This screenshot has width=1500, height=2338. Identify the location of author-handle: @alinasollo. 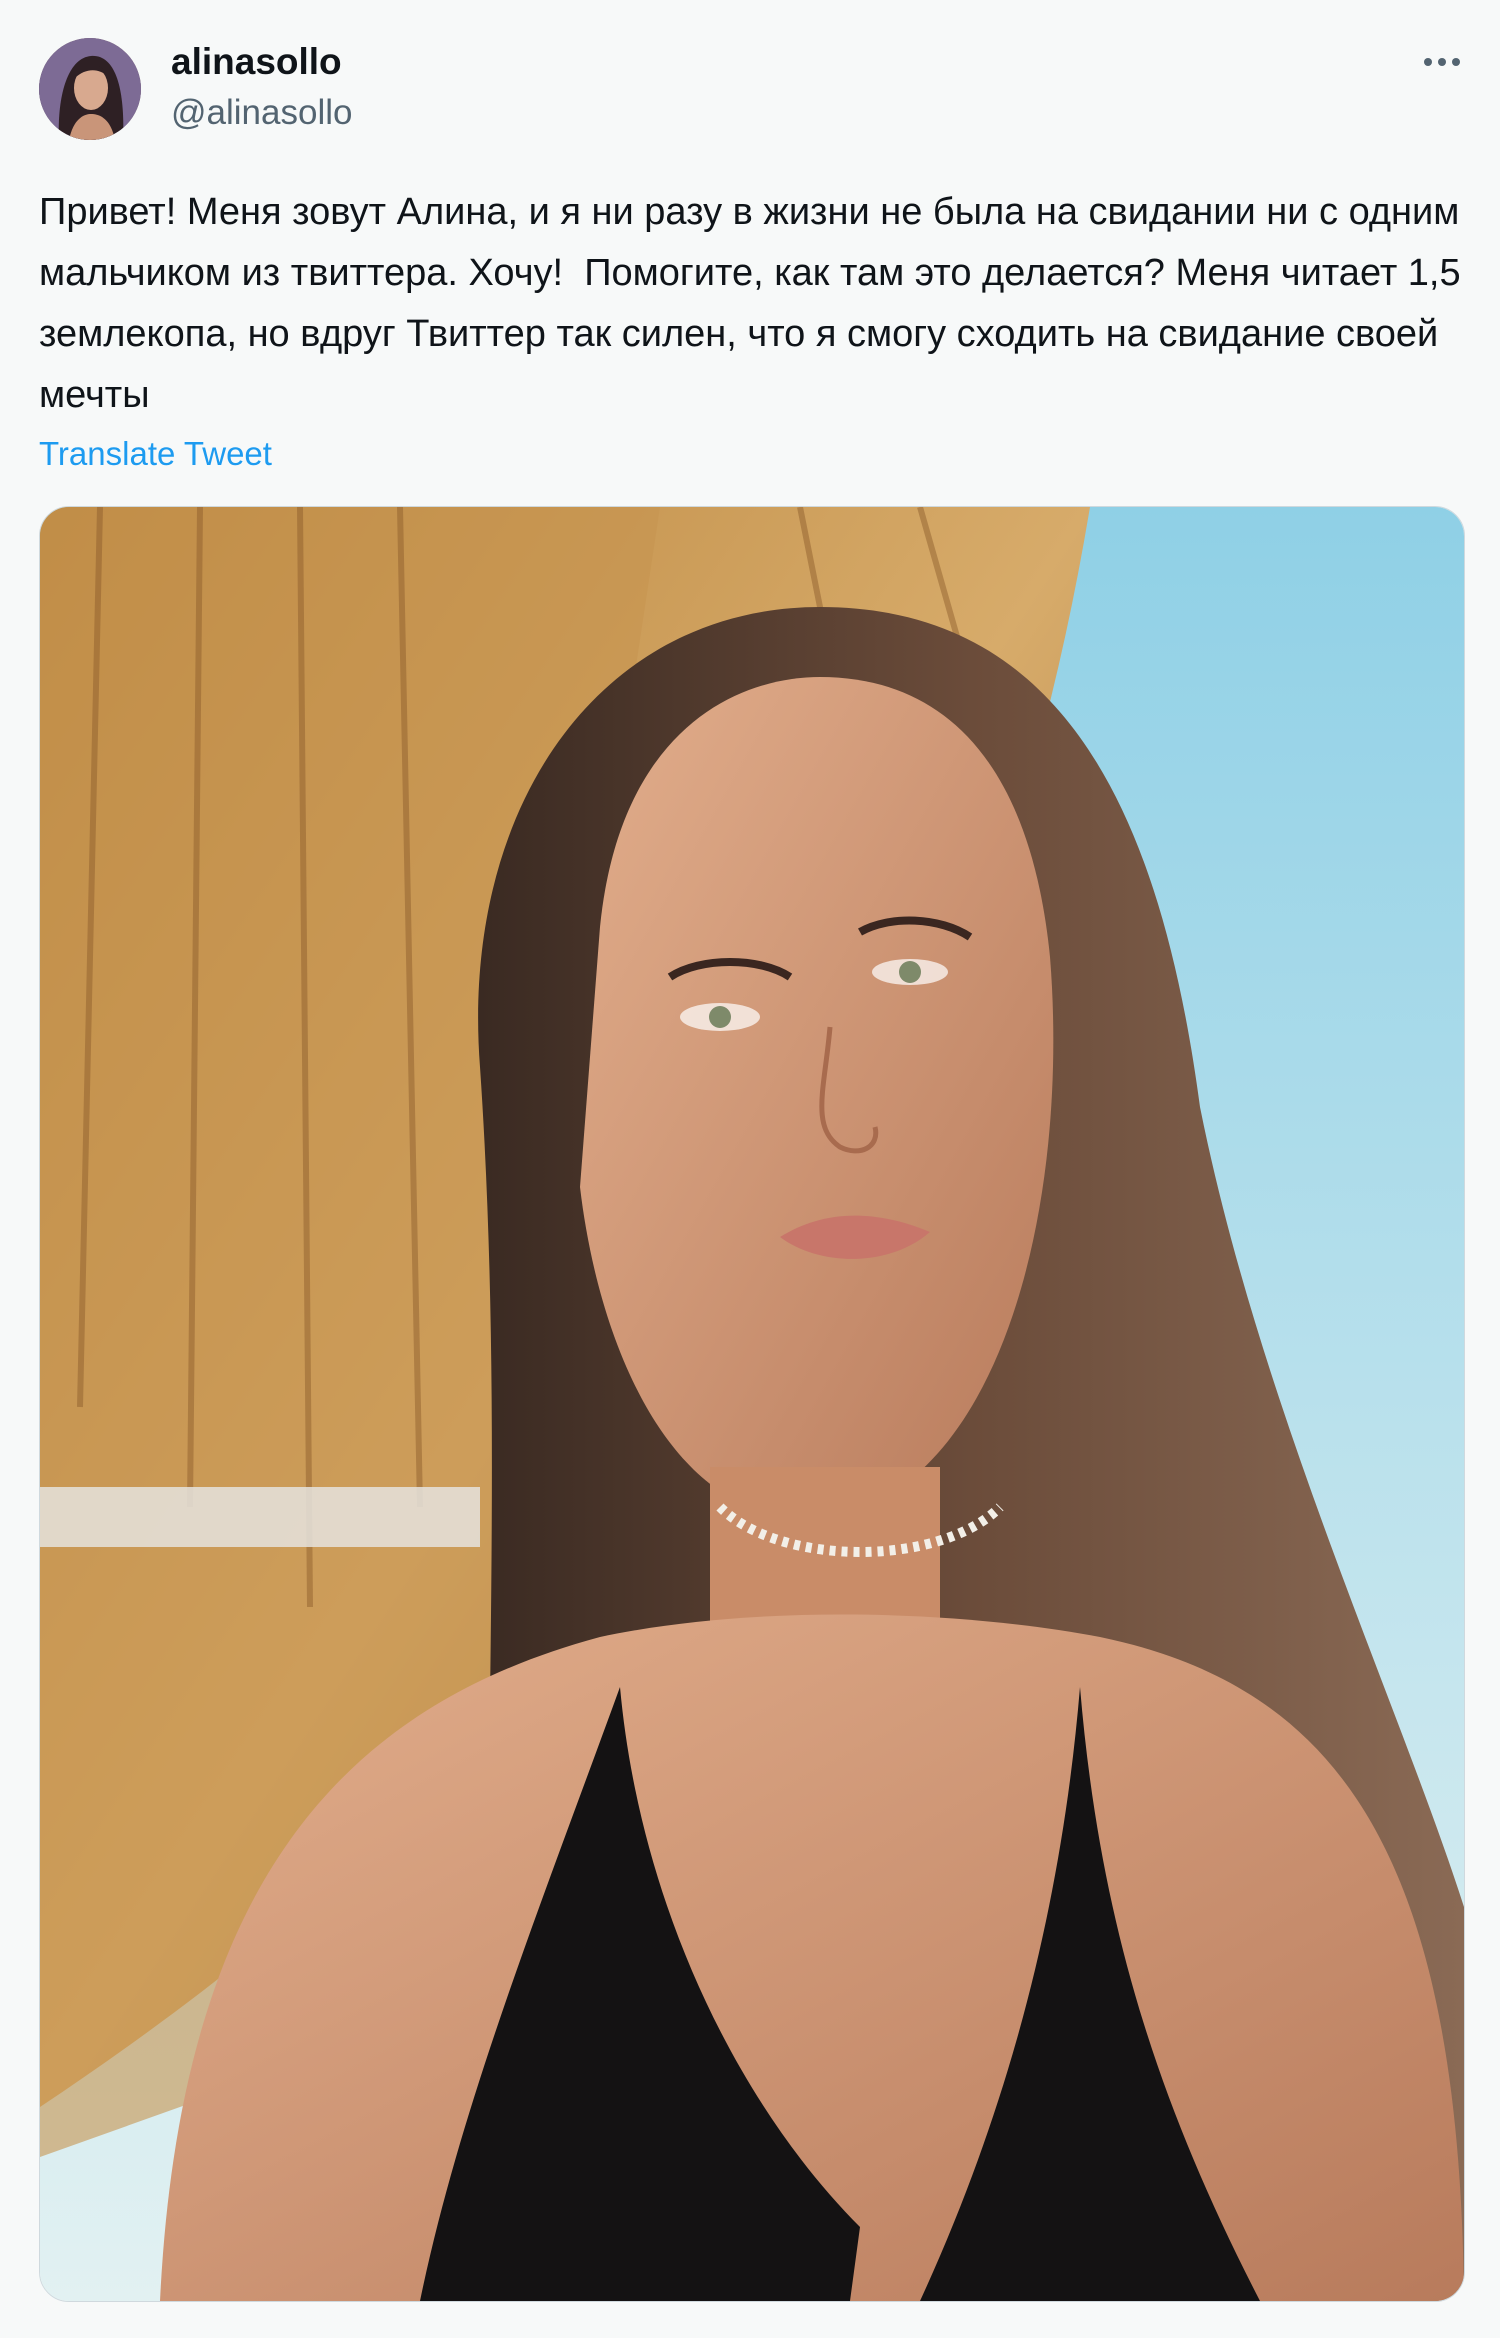
(261, 113).